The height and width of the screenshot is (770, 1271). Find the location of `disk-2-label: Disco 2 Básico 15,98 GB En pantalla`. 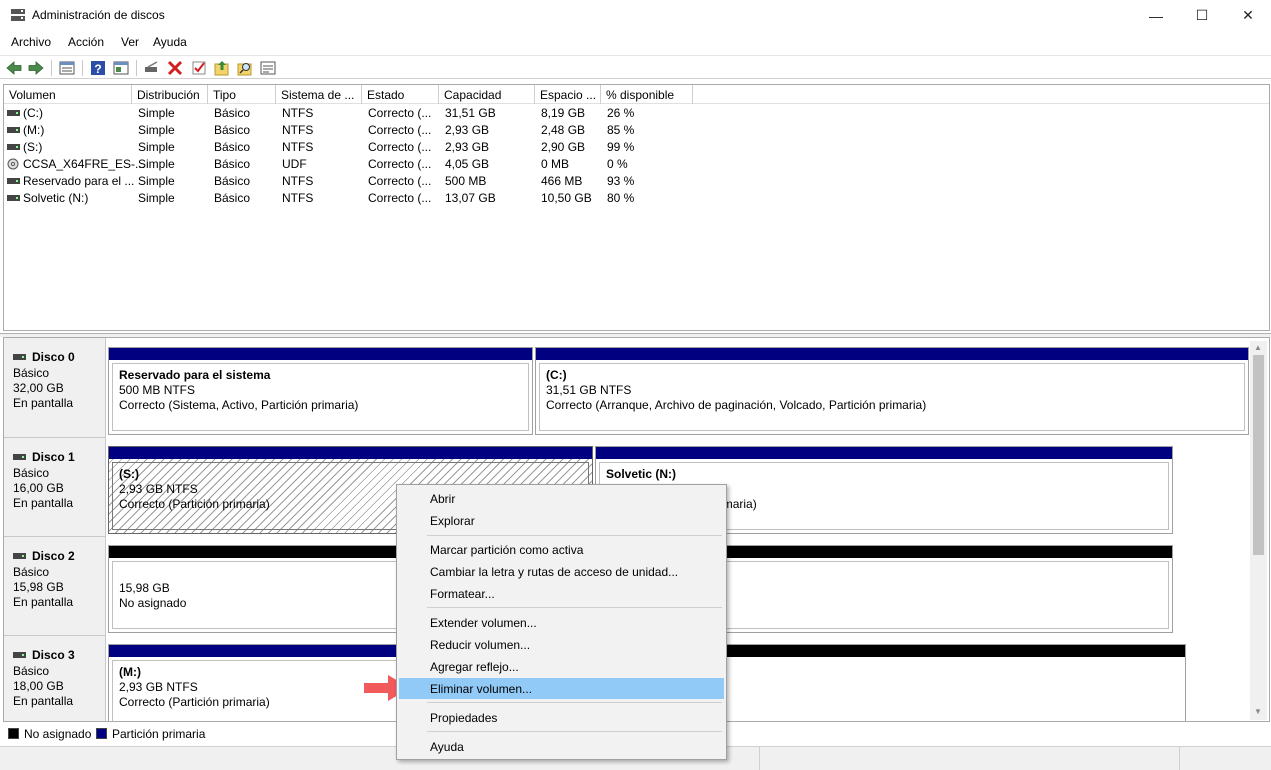

disk-2-label: Disco 2 Básico 15,98 GB En pantalla is located at coordinates (55, 586).